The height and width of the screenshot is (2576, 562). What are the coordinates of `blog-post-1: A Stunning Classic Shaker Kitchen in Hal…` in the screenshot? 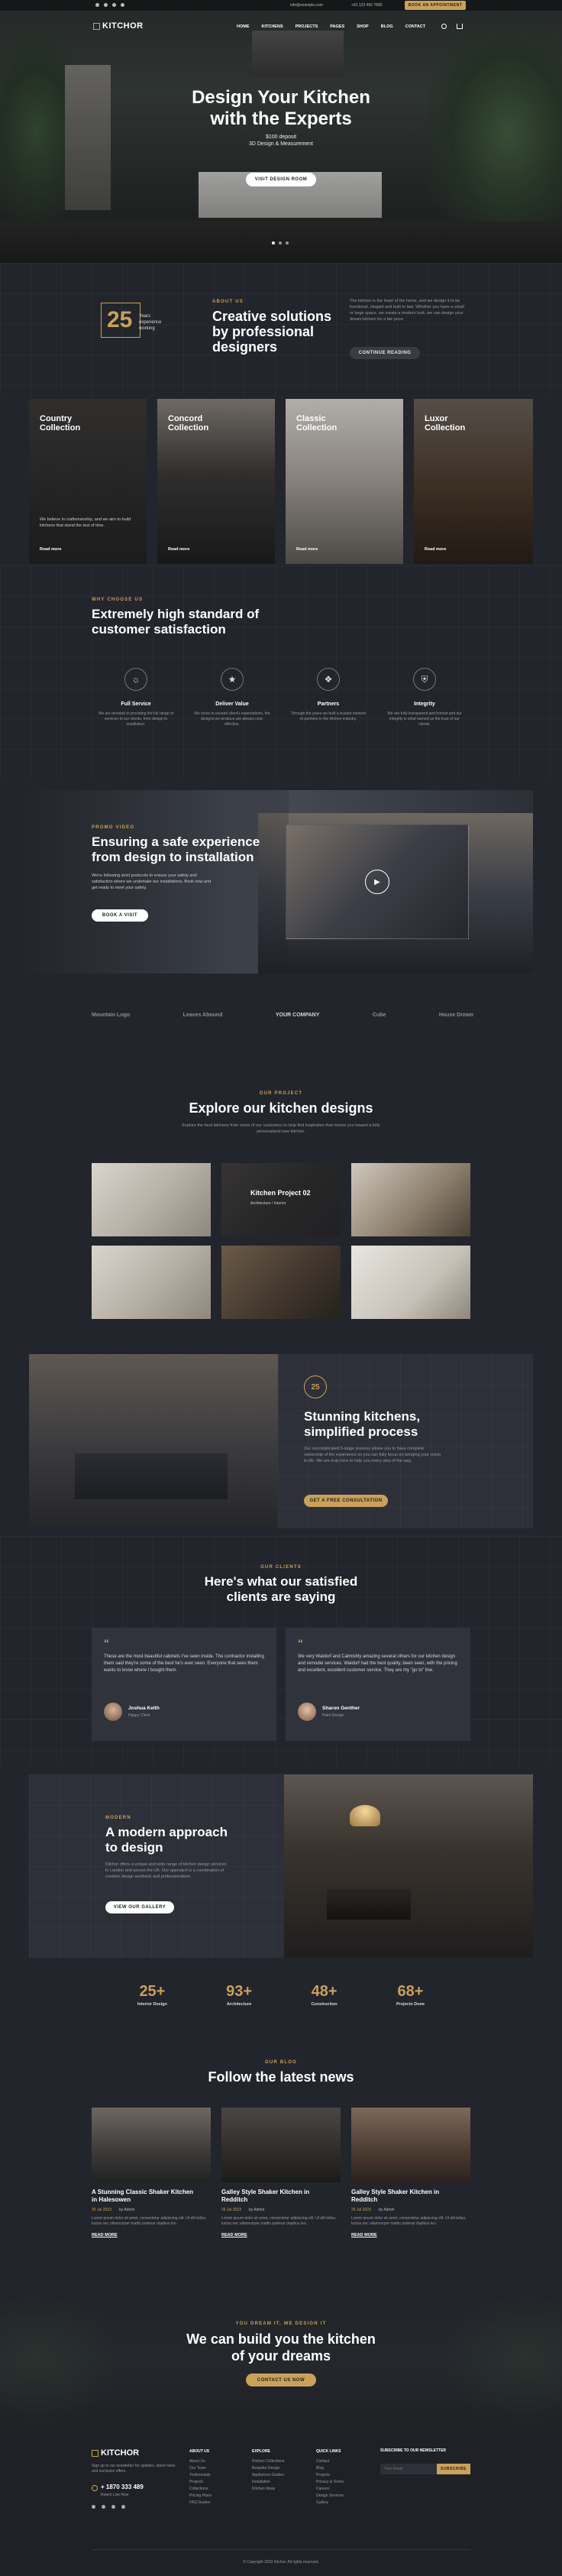 It's located at (151, 2184).